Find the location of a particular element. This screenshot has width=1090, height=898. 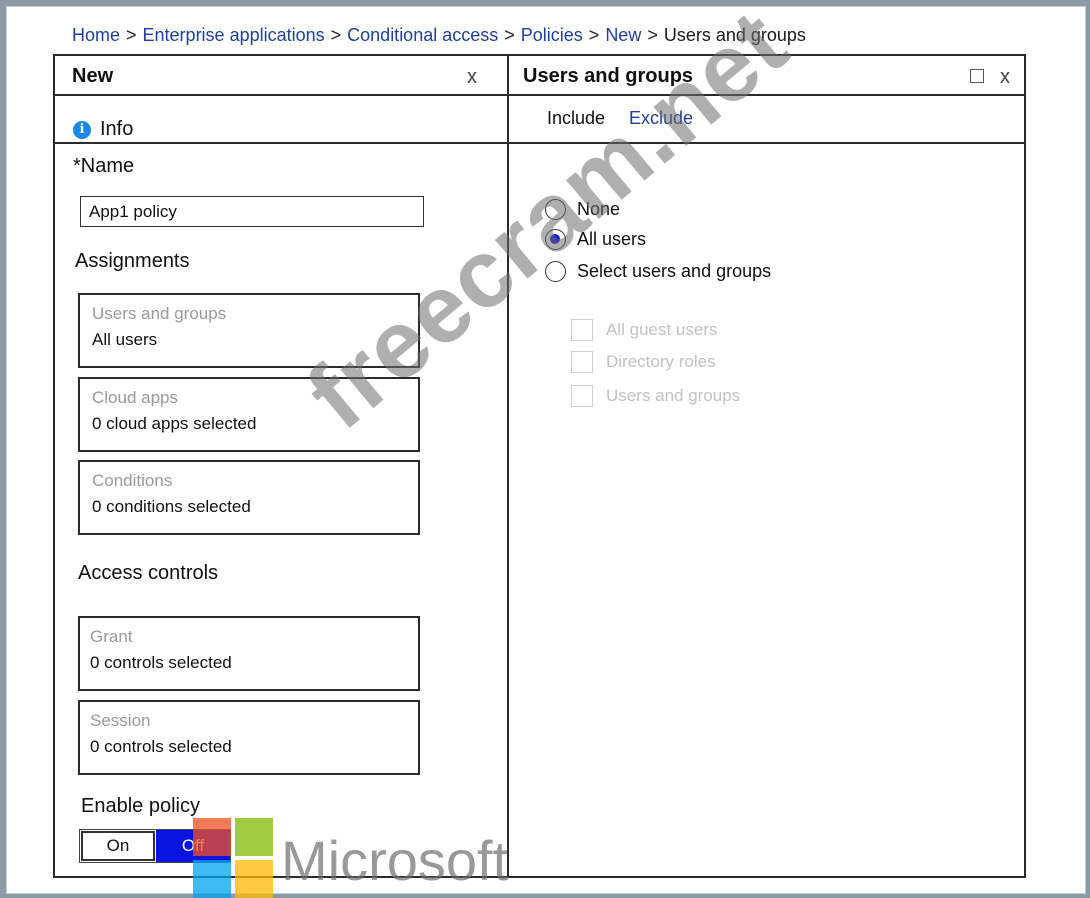

name-label: *Name is located at coordinates (104, 166).